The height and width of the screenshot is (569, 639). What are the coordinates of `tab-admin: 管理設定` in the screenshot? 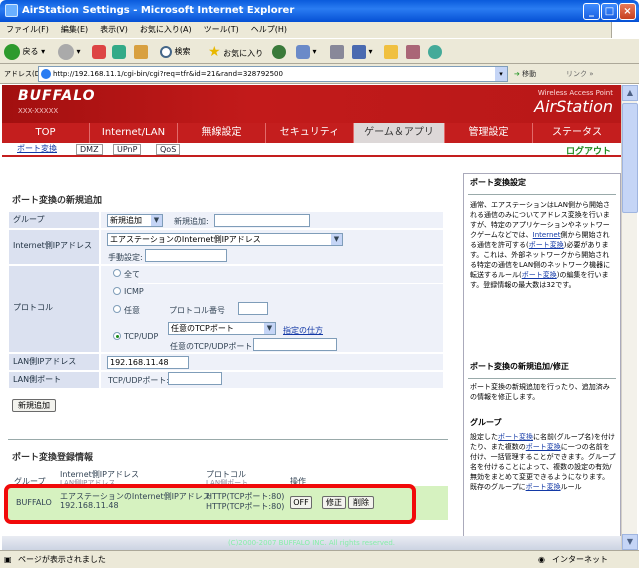 It's located at (489, 133).